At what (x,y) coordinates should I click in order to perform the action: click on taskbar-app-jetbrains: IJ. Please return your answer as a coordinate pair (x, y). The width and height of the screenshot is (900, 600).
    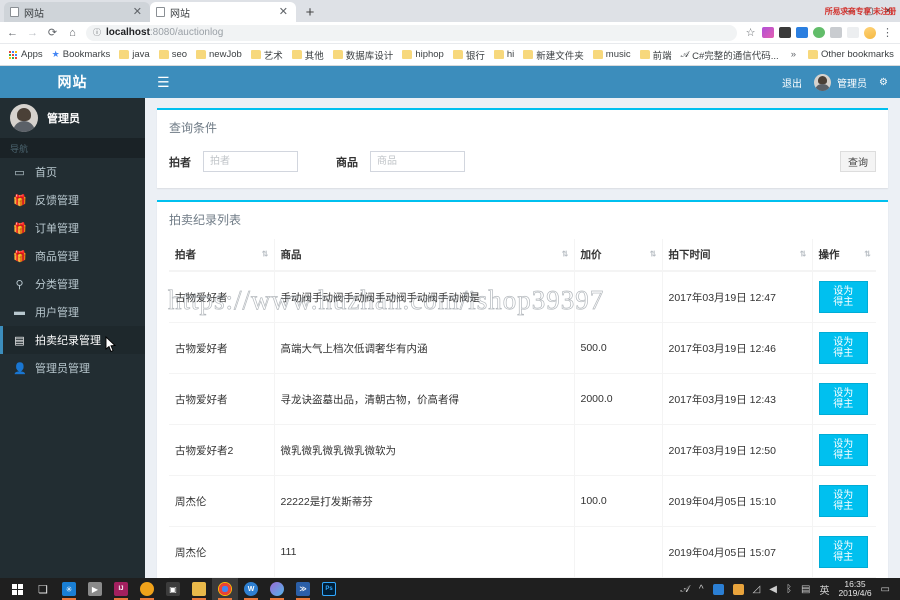
    Looking at the image, I should click on (121, 589).